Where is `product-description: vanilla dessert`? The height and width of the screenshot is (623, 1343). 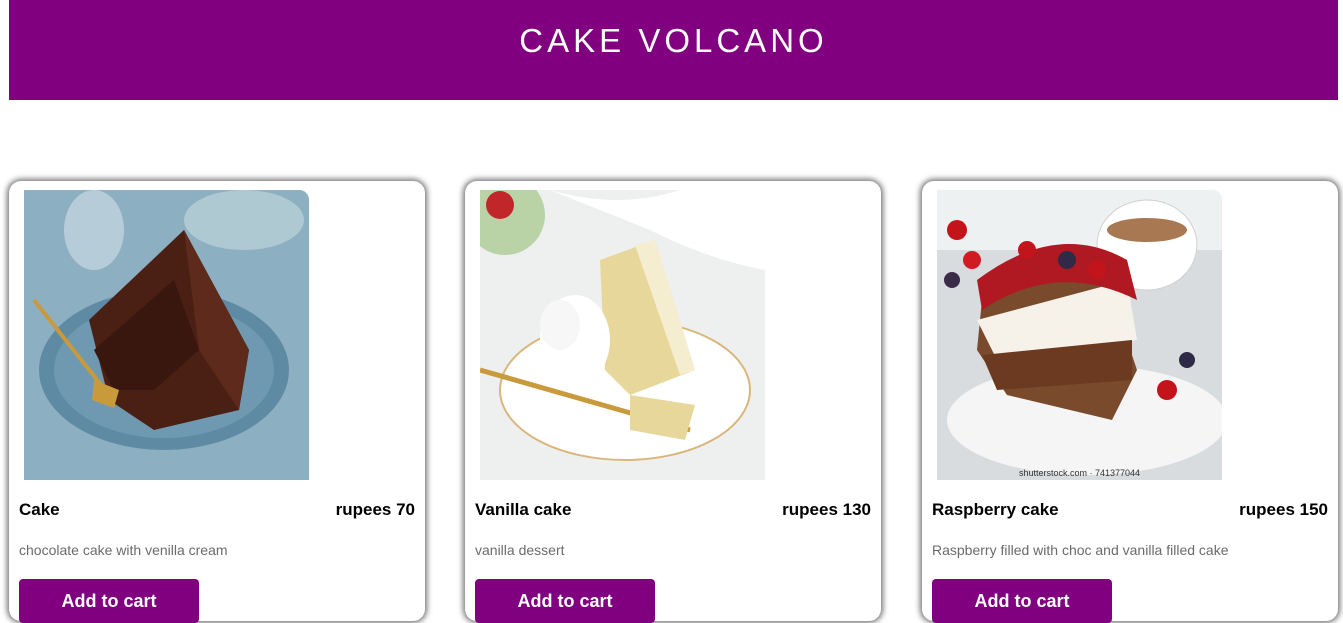 product-description: vanilla dessert is located at coordinates (520, 550).